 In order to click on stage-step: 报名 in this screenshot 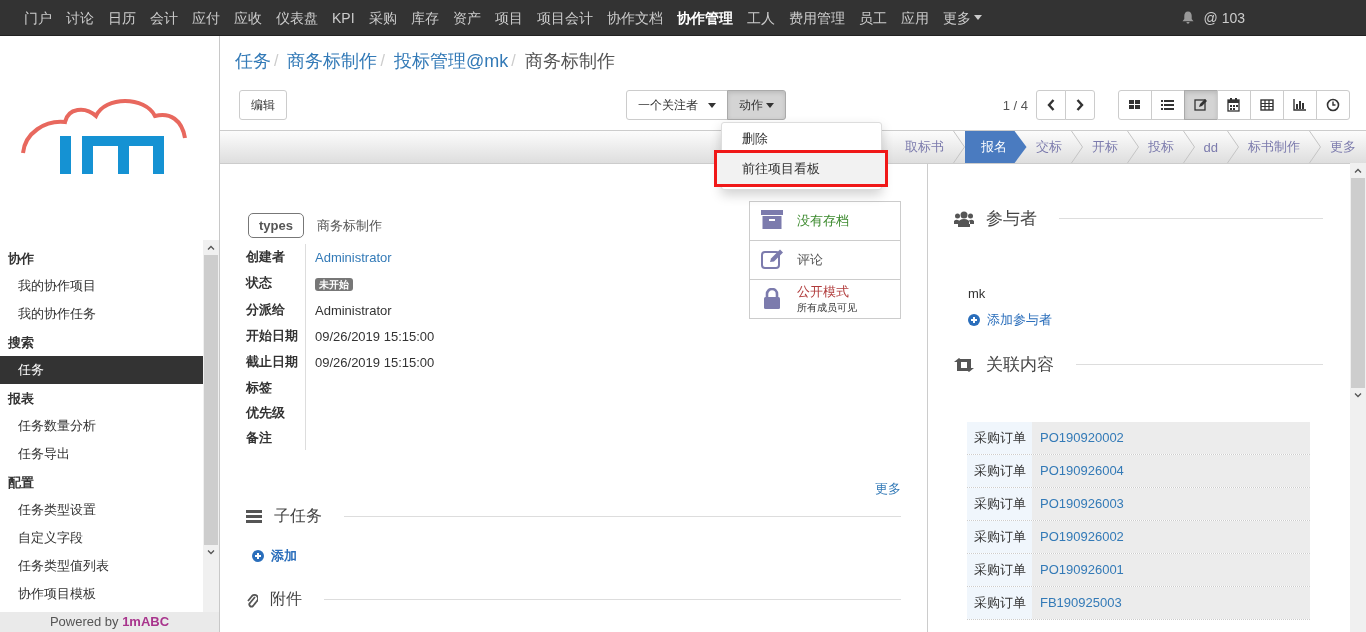, I will do `click(995, 147)`.